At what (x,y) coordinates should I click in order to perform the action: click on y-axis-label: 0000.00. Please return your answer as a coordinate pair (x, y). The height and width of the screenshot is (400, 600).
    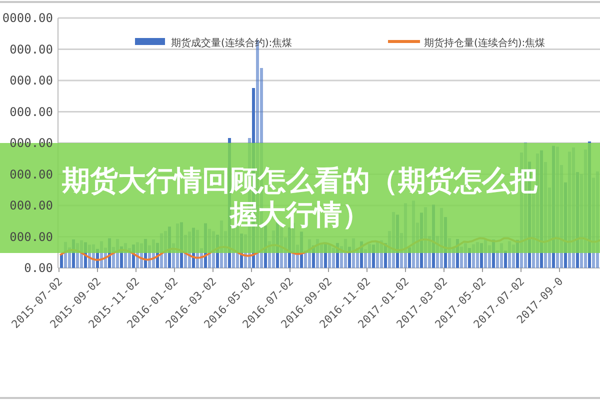
    Looking at the image, I should click on (27, 18).